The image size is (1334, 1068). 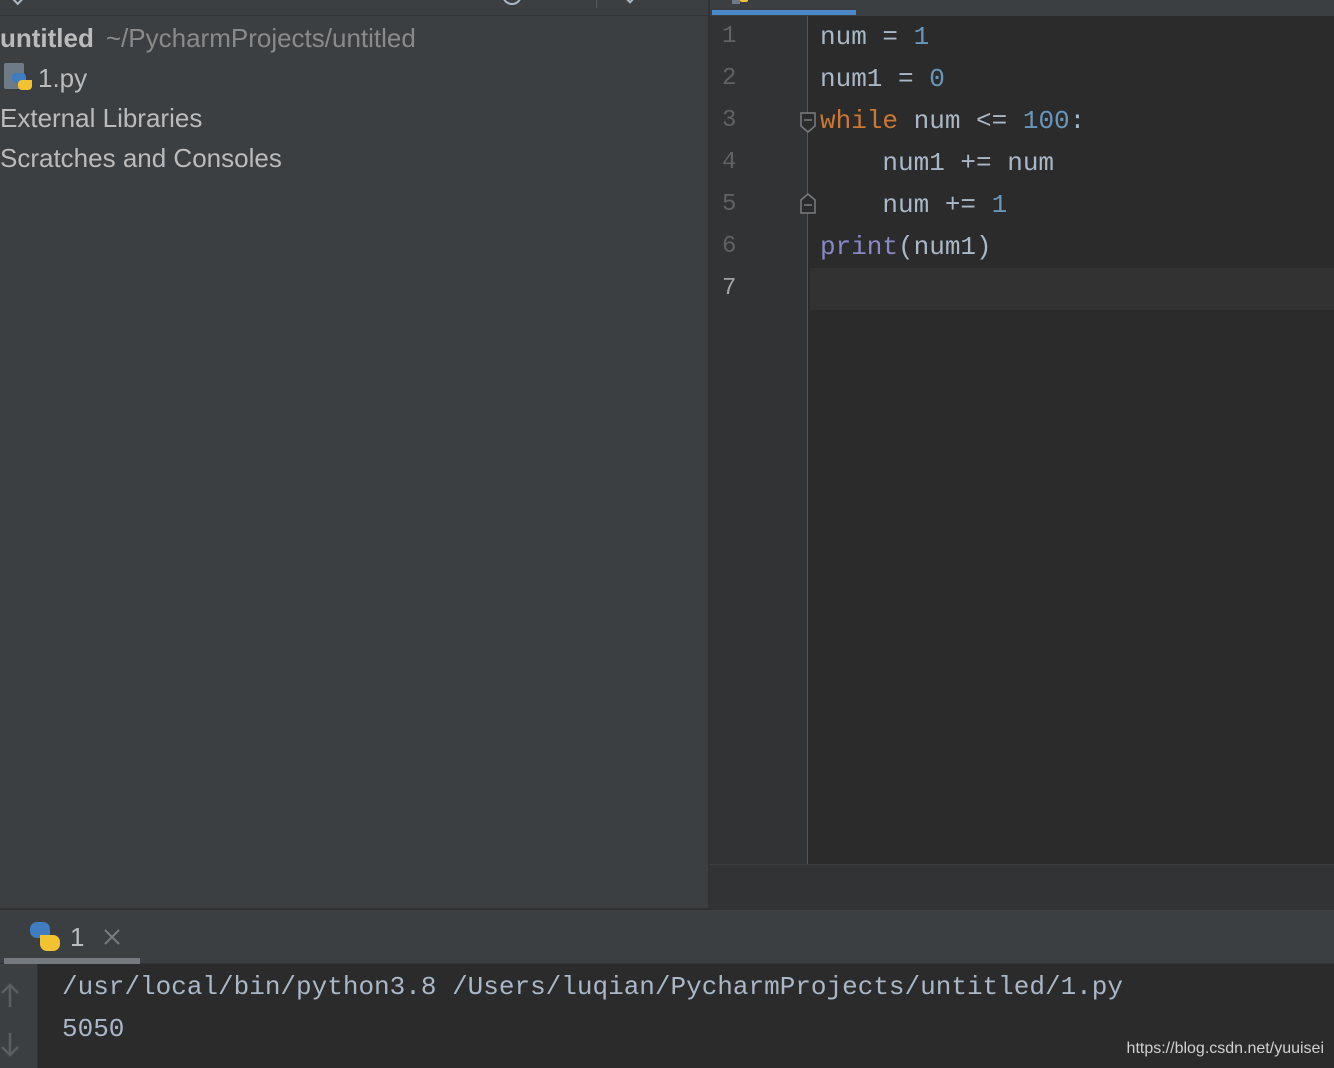 What do you see at coordinates (937, 163) in the screenshot?
I see `code-line: num1 += num` at bounding box center [937, 163].